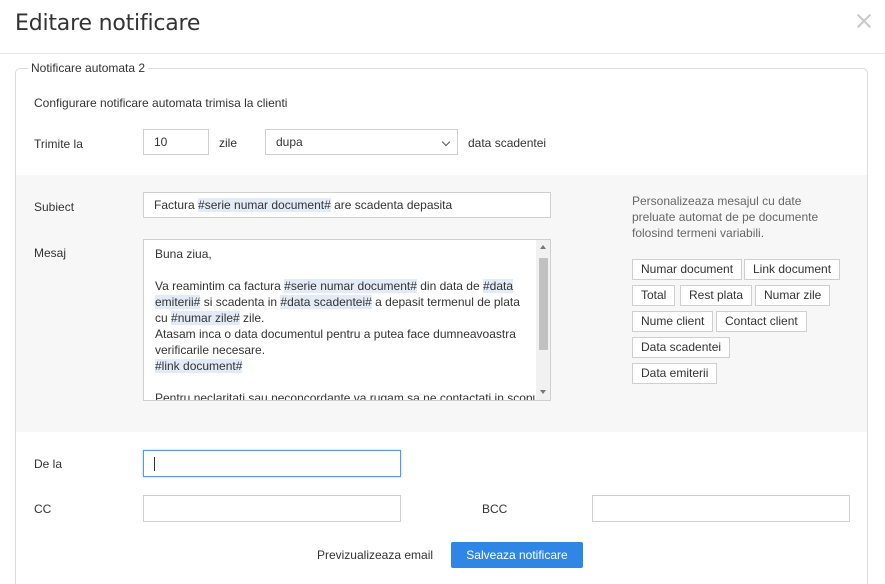 The width and height of the screenshot is (885, 584). What do you see at coordinates (54, 207) in the screenshot?
I see `subject-label: Subiect` at bounding box center [54, 207].